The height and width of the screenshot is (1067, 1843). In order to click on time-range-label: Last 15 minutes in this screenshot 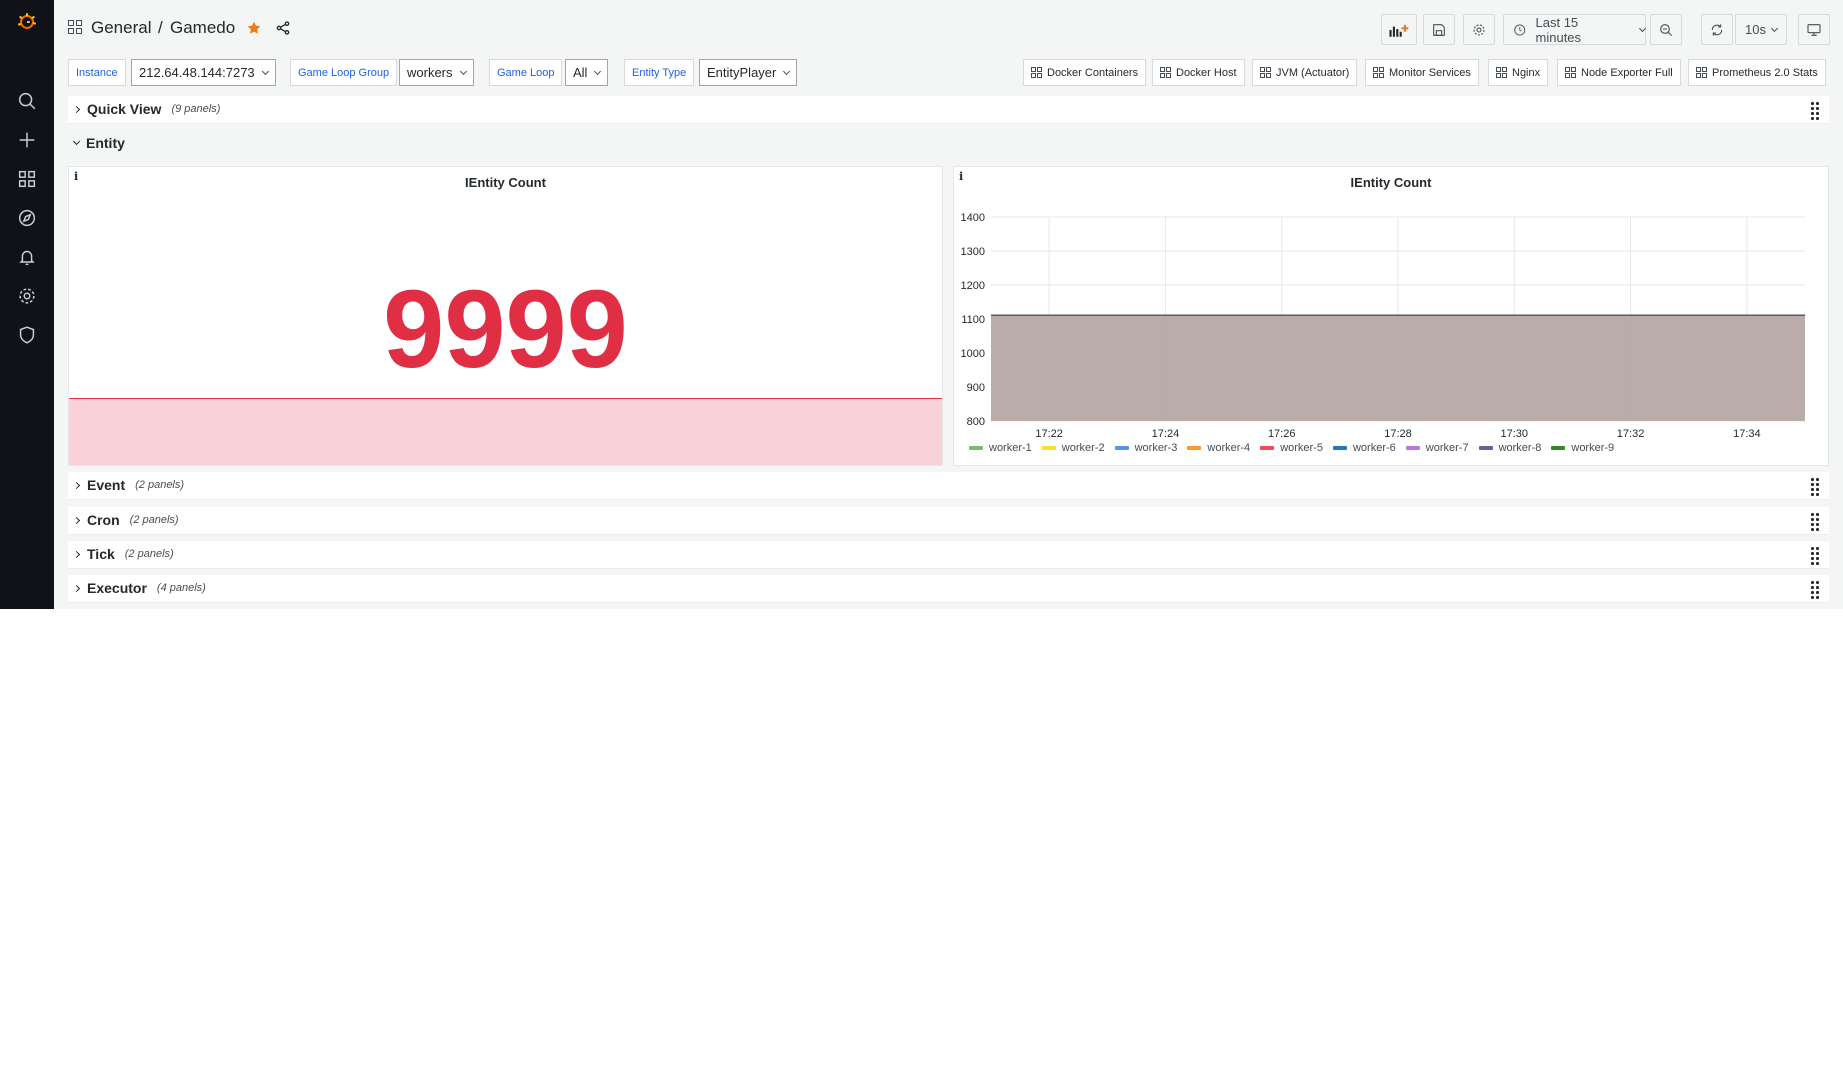, I will do `click(1558, 29)`.